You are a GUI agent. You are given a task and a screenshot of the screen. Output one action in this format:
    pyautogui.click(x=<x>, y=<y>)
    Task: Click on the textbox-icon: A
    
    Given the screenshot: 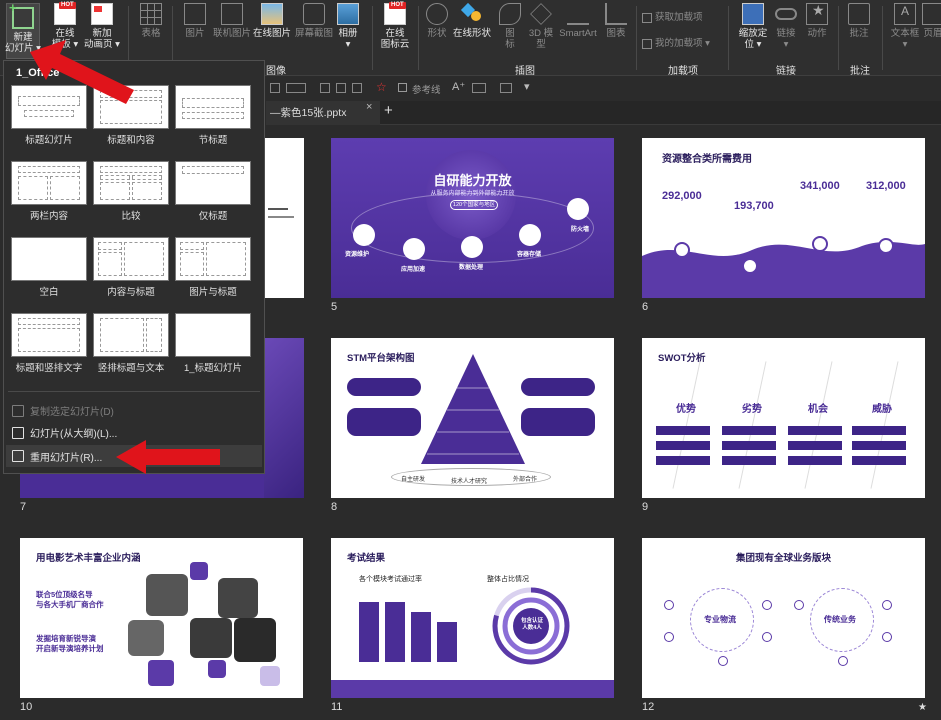 What is the action you would take?
    pyautogui.click(x=905, y=14)
    